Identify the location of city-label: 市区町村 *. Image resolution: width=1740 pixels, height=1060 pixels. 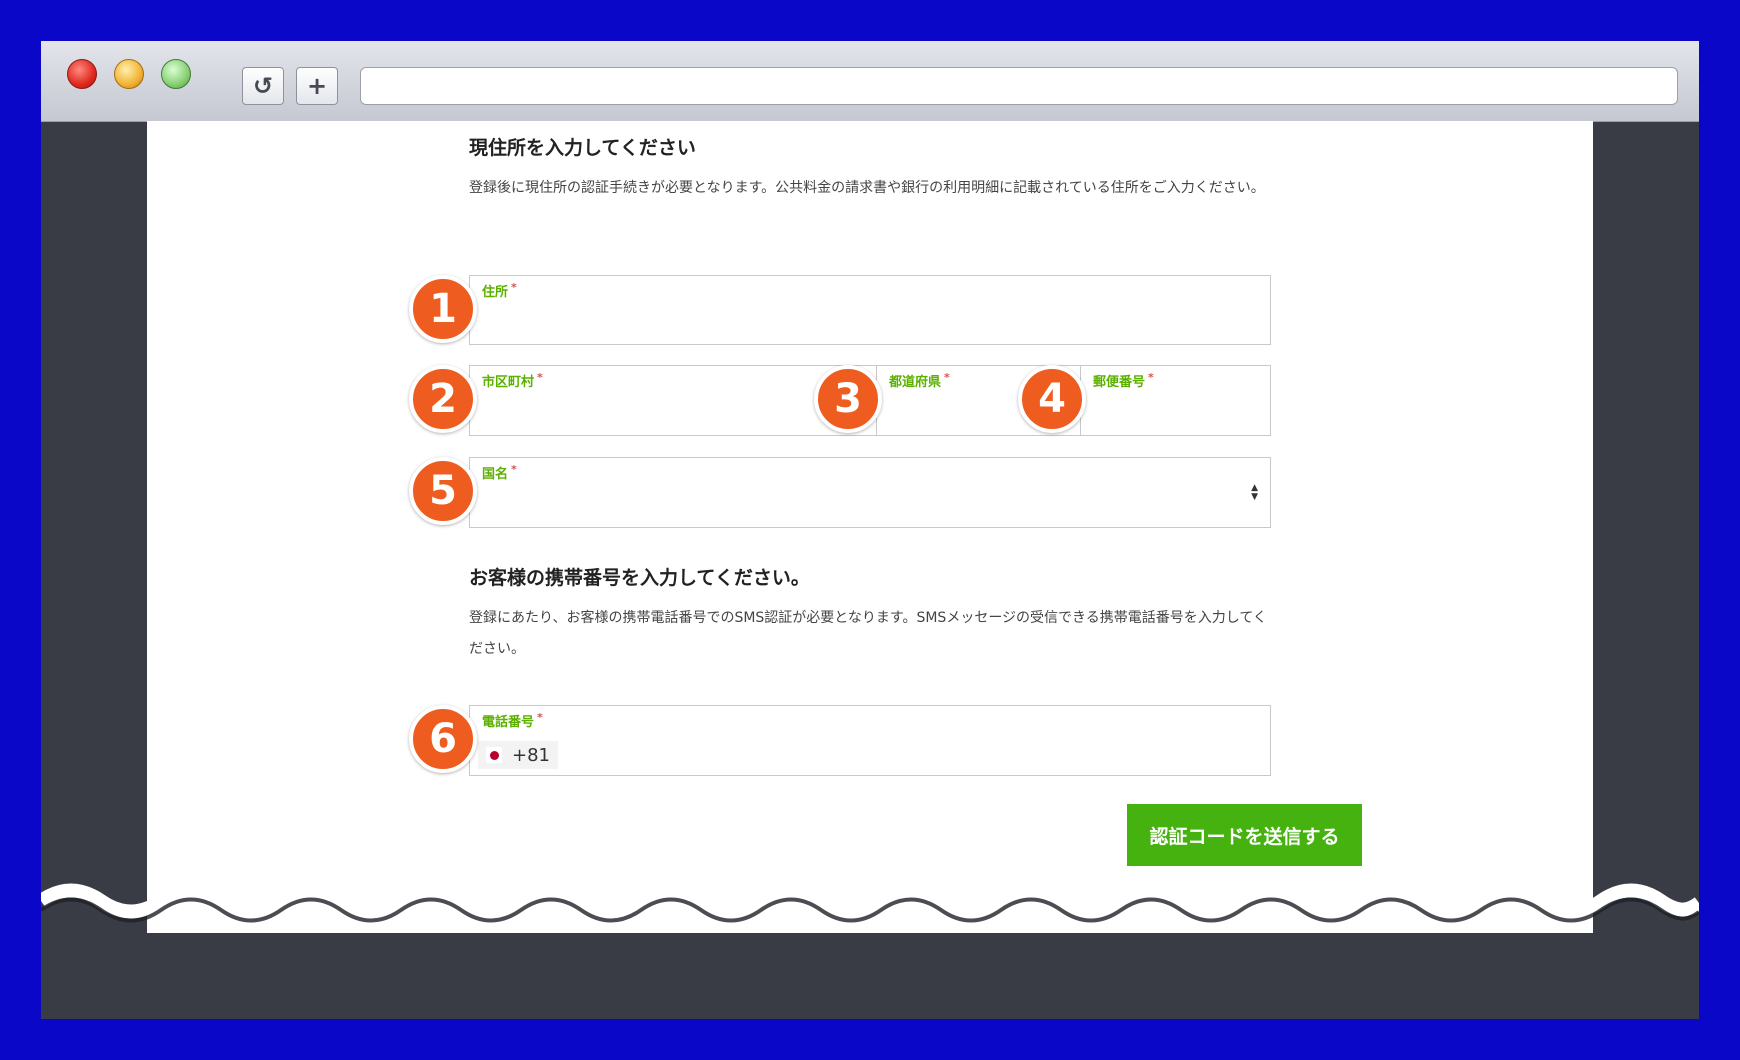
(512, 380).